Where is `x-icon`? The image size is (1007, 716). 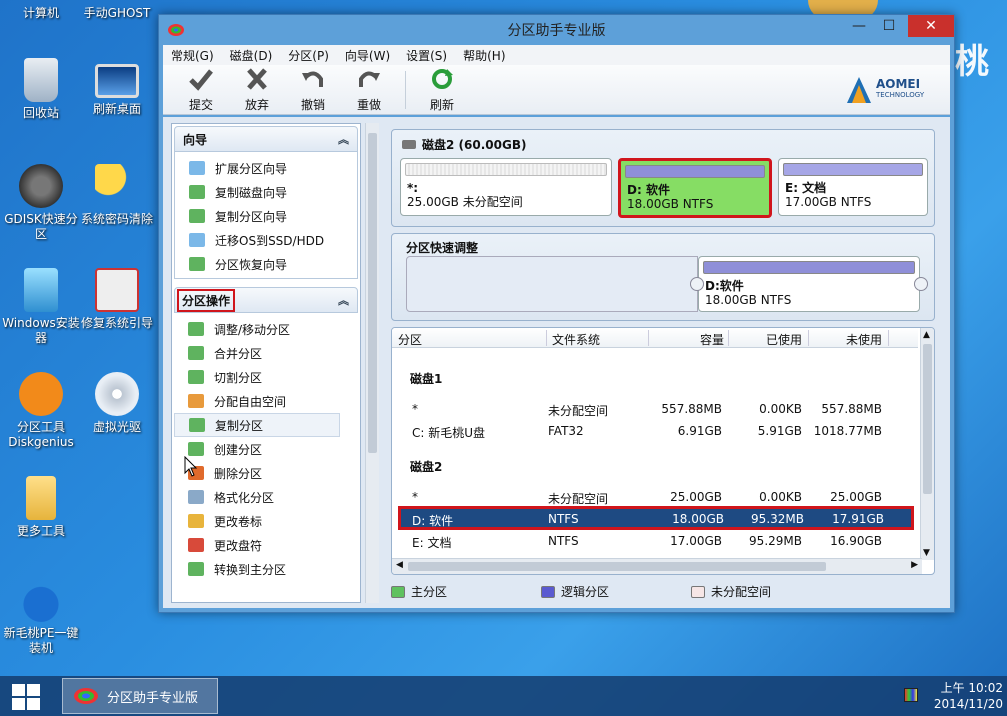 x-icon is located at coordinates (257, 78).